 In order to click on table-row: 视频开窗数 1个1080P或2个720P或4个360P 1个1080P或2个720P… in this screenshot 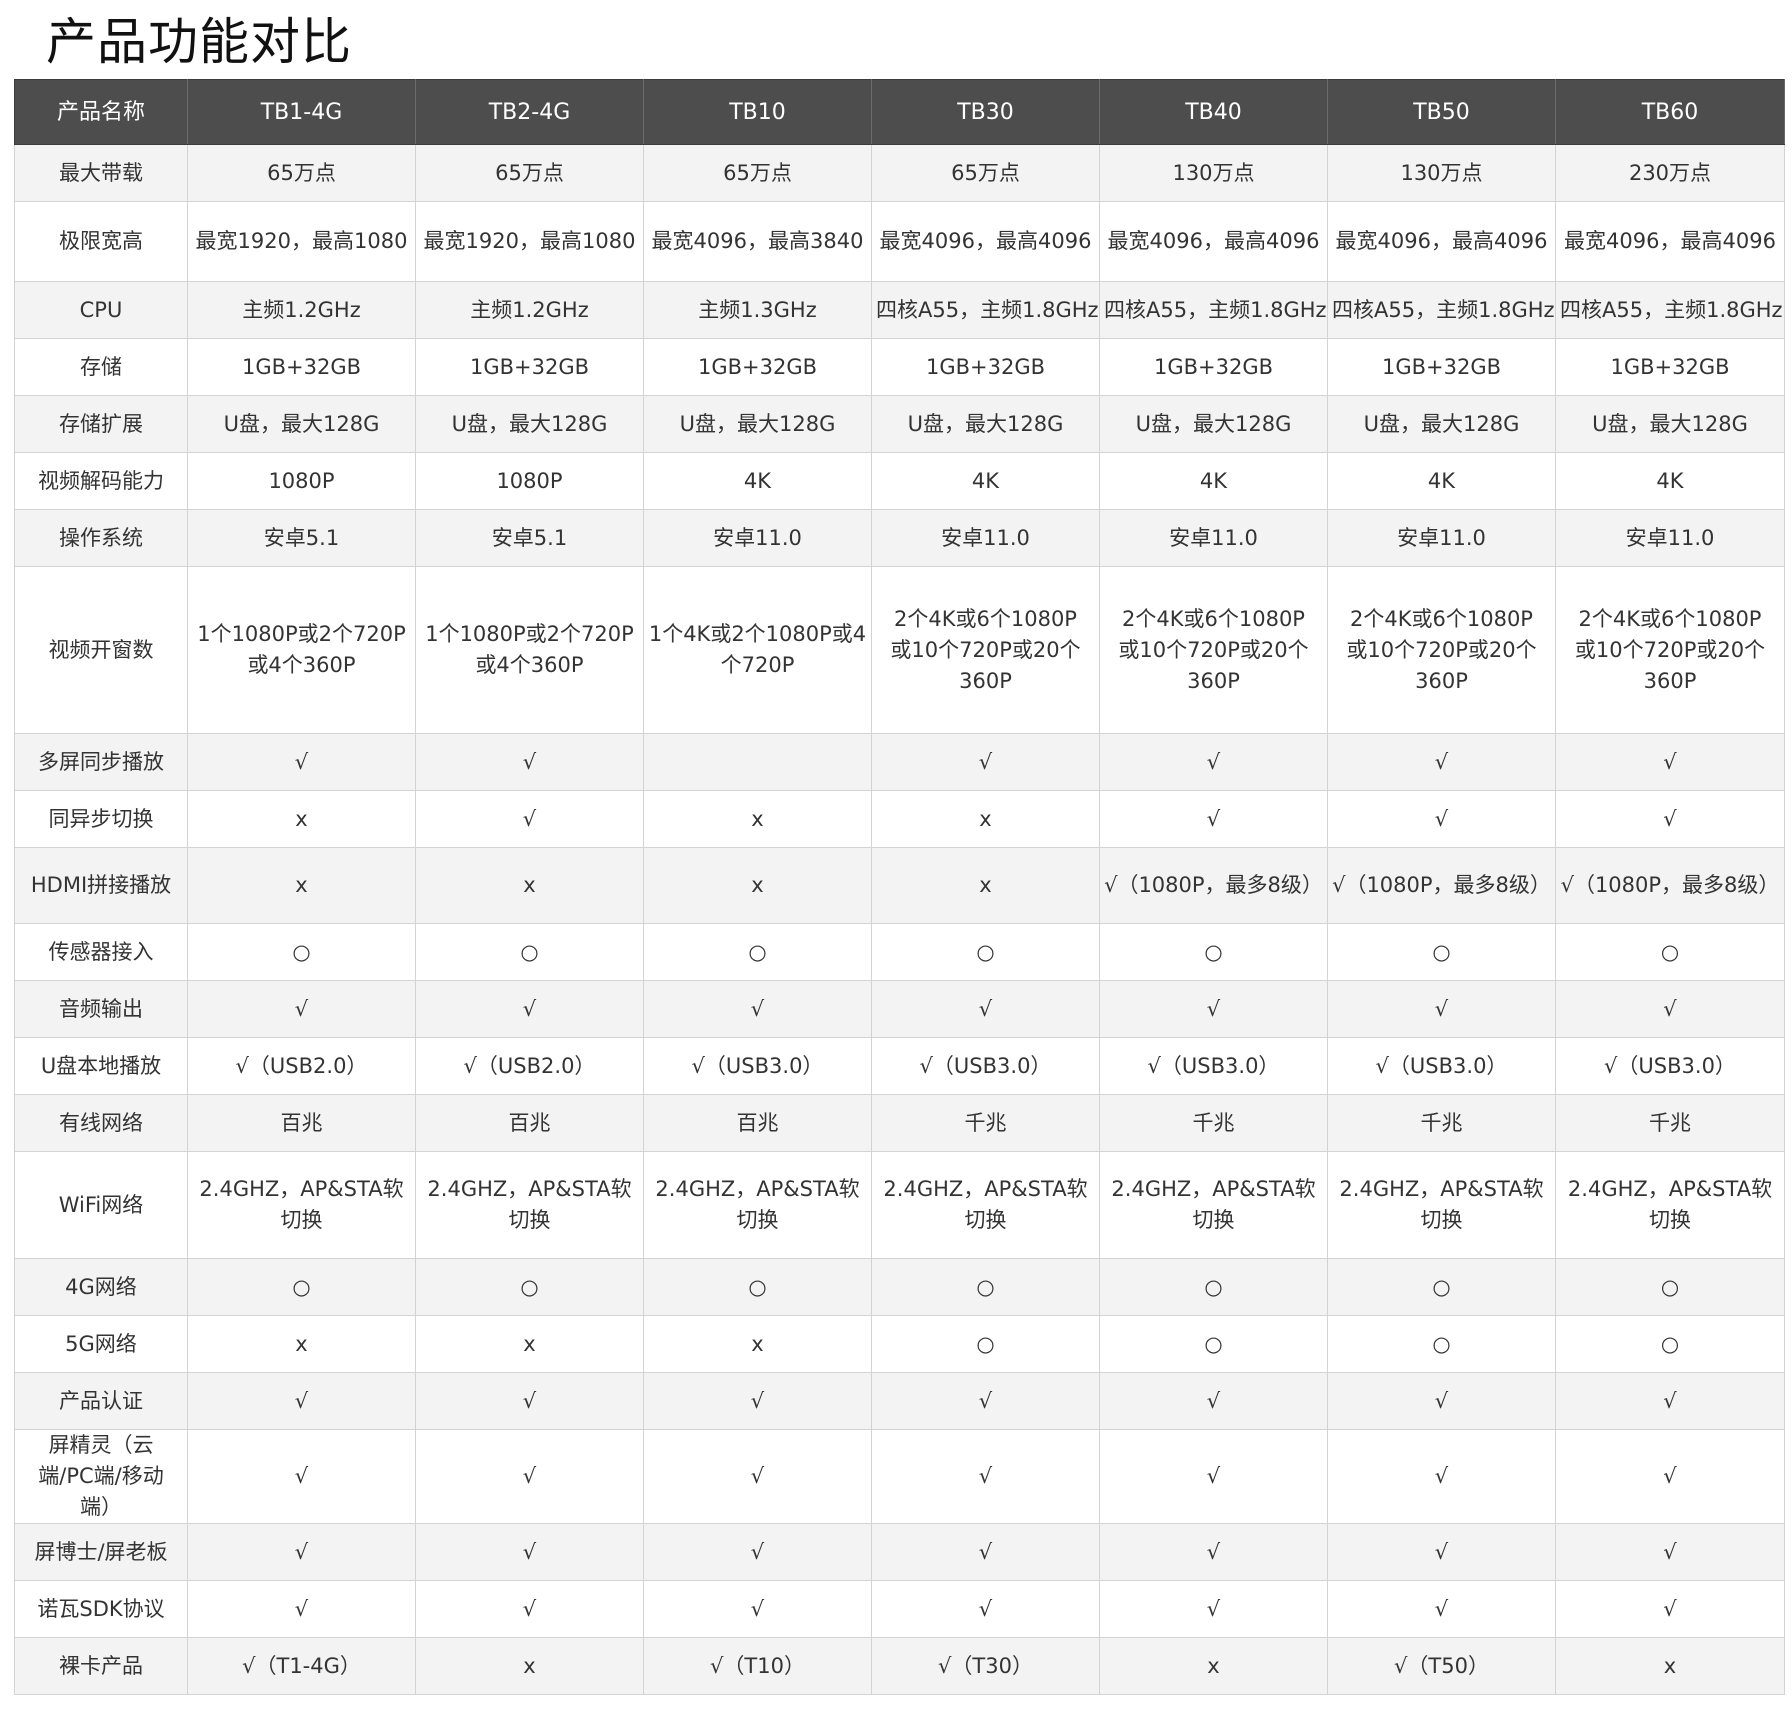, I will do `click(899, 650)`.